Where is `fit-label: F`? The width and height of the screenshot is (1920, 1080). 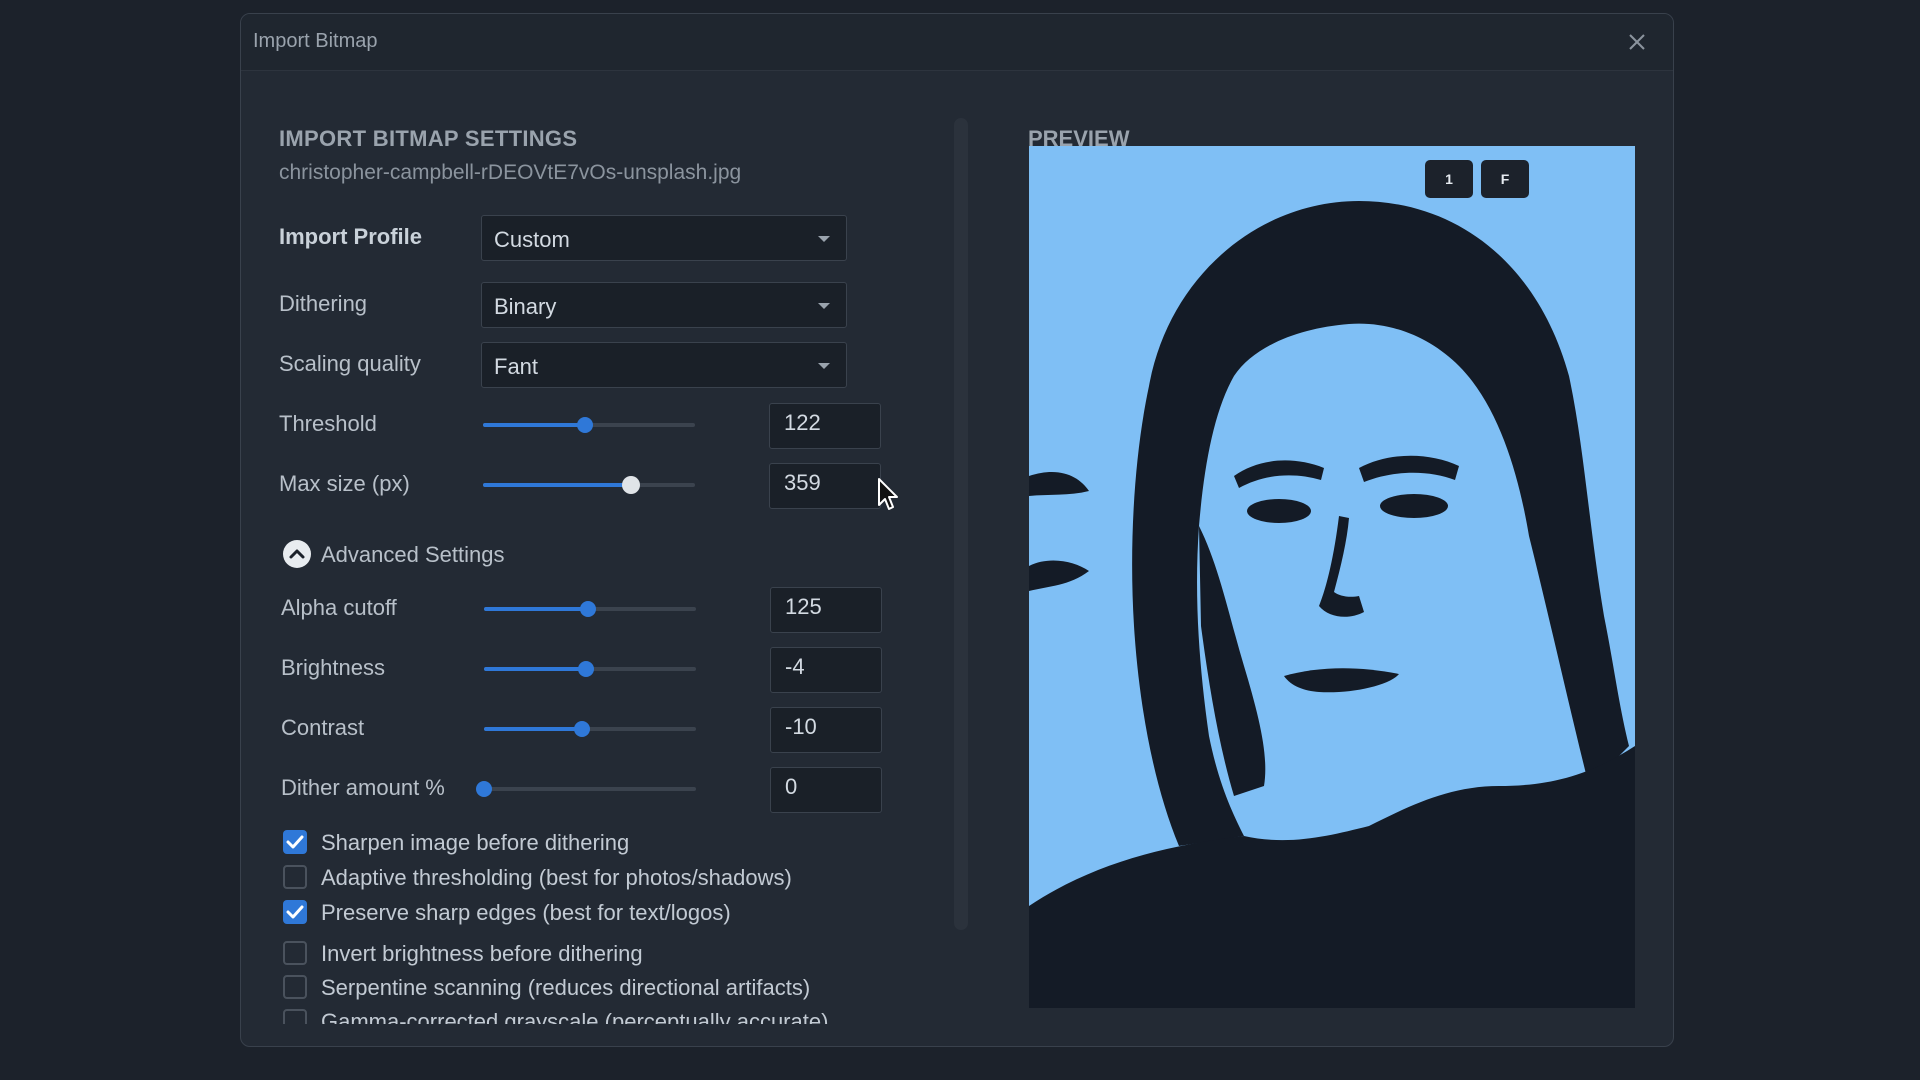
fit-label: F is located at coordinates (1505, 179).